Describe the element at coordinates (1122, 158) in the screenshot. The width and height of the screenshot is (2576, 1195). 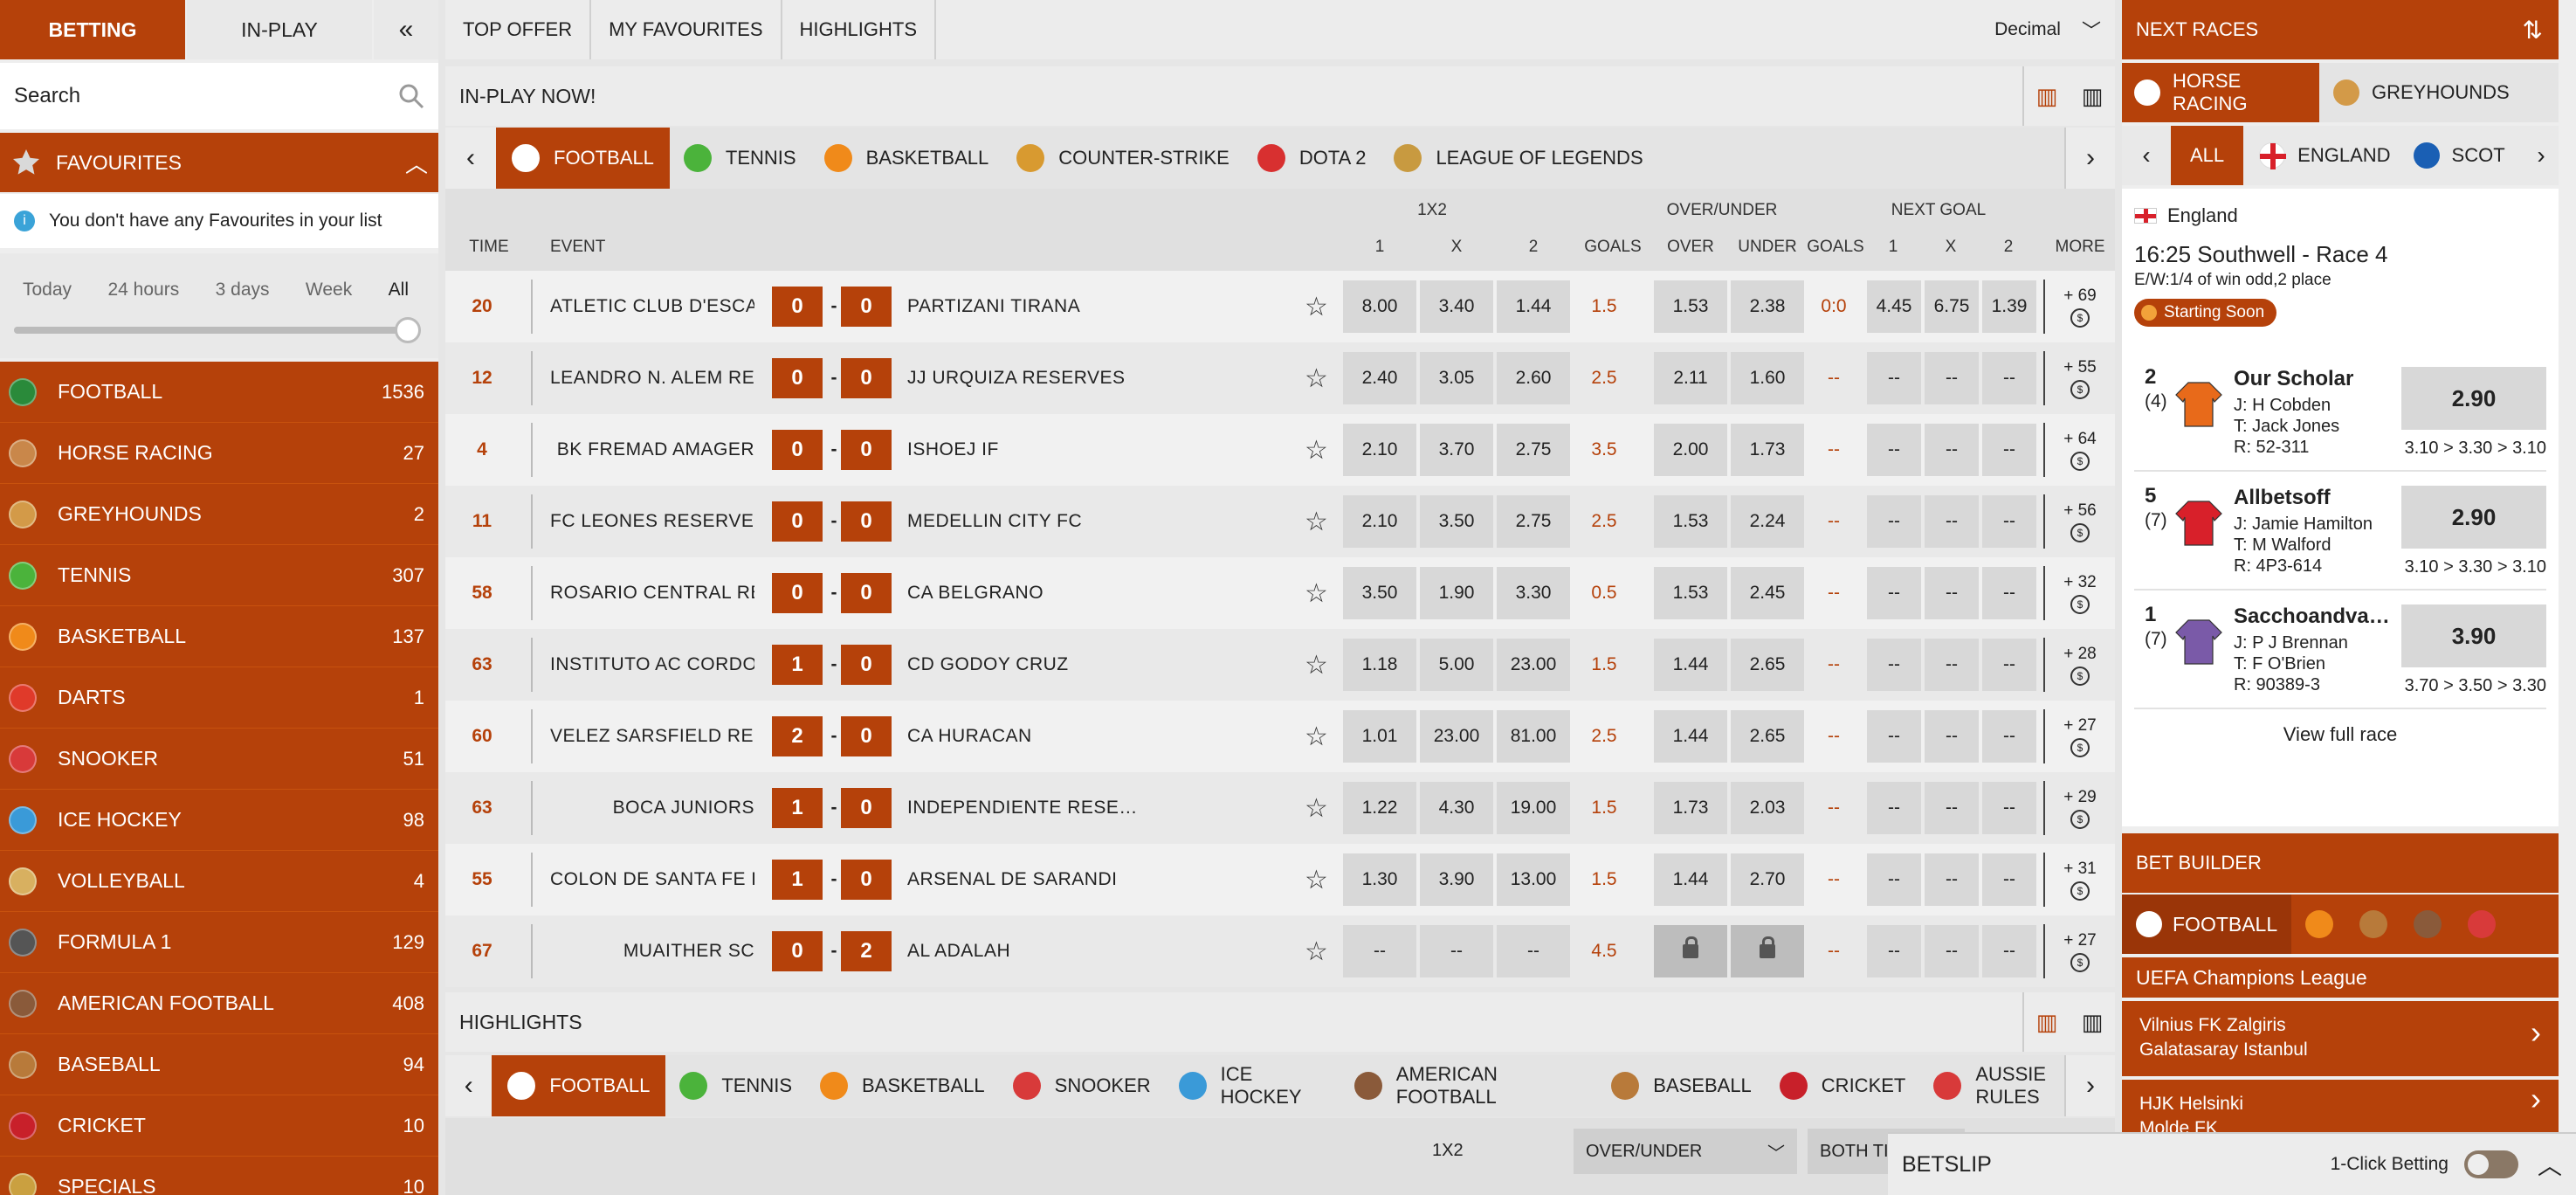
I see `sport-tab: COUNTER-STRIKE` at that location.